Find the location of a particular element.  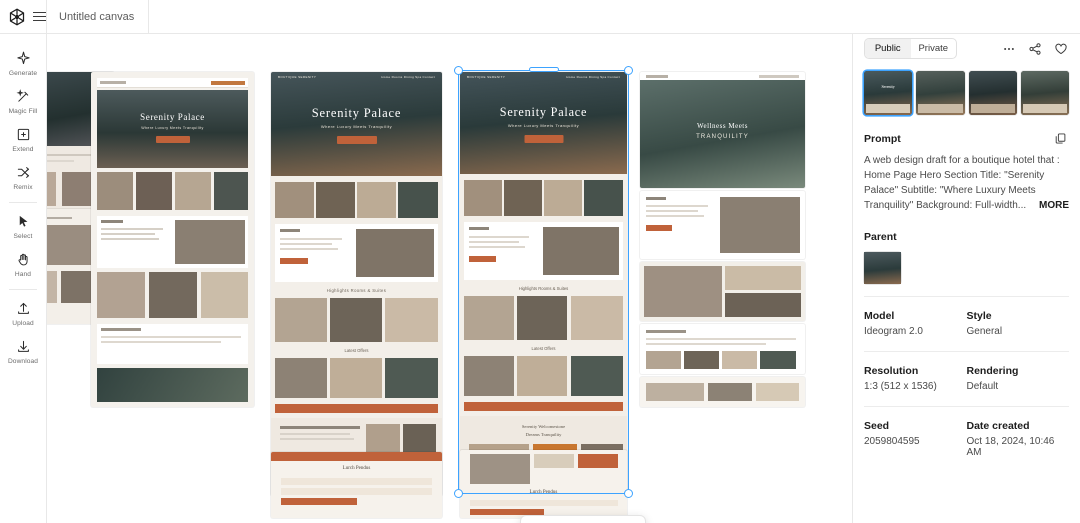

parent-label: Parent is located at coordinates (880, 237).